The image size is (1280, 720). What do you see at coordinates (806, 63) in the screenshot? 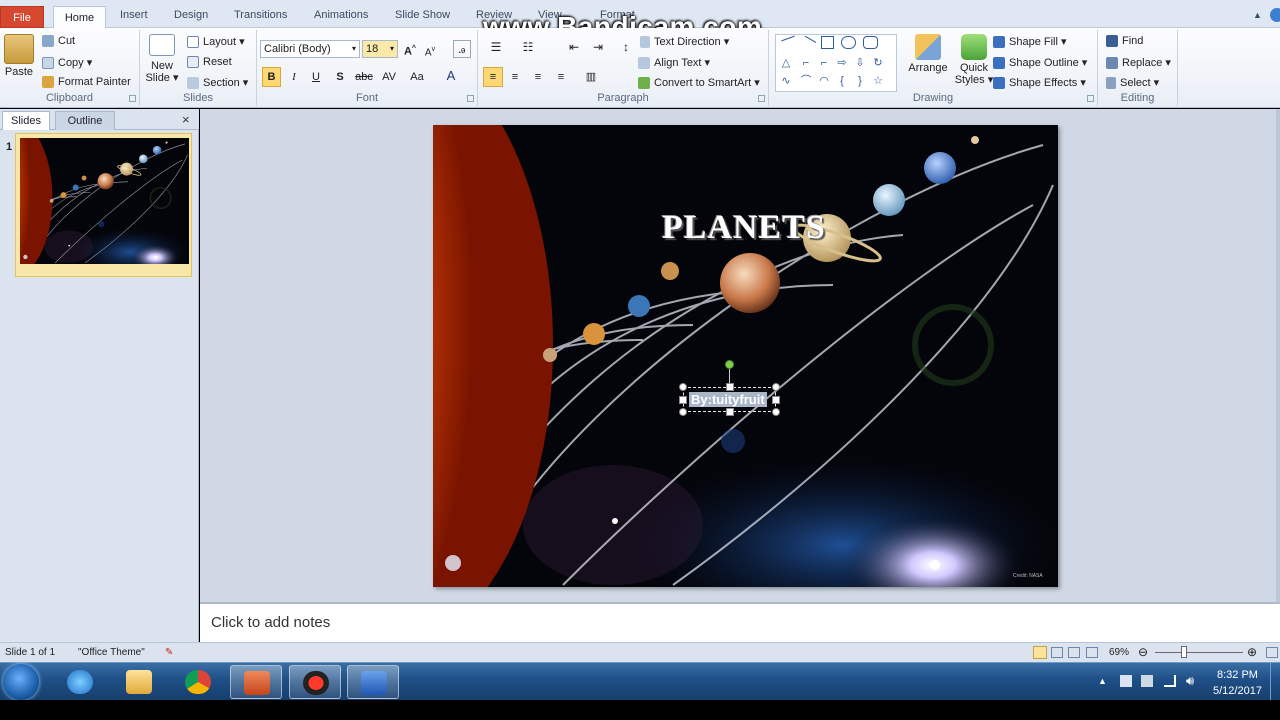
I see `elbow-connector-icon: ⌐` at bounding box center [806, 63].